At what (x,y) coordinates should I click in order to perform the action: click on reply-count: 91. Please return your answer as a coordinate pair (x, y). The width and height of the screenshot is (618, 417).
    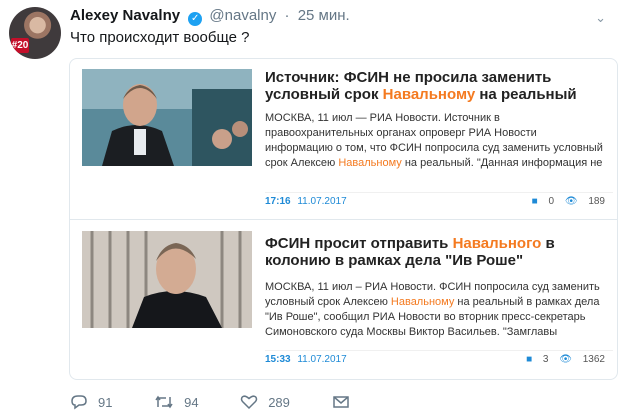
    Looking at the image, I should click on (105, 402).